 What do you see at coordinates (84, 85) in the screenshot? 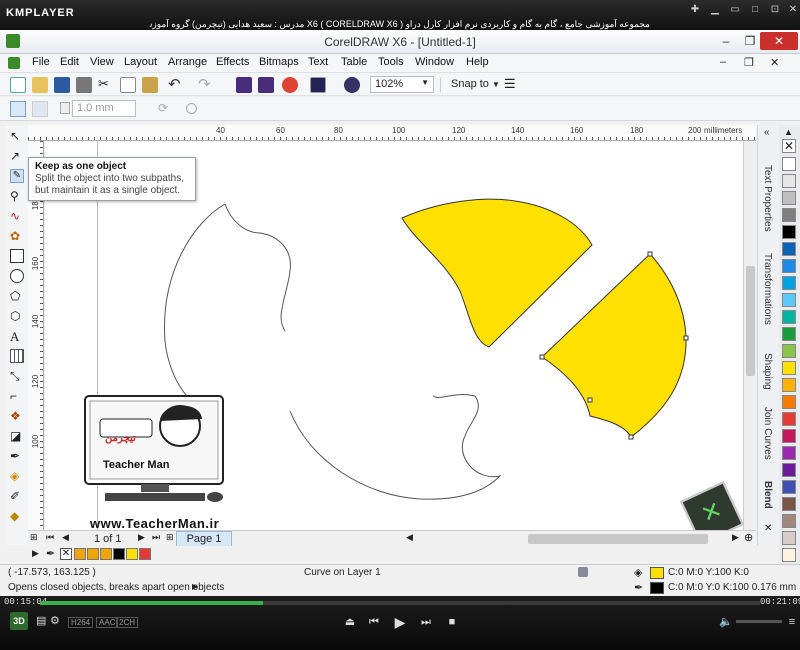
I see `print-icon` at bounding box center [84, 85].